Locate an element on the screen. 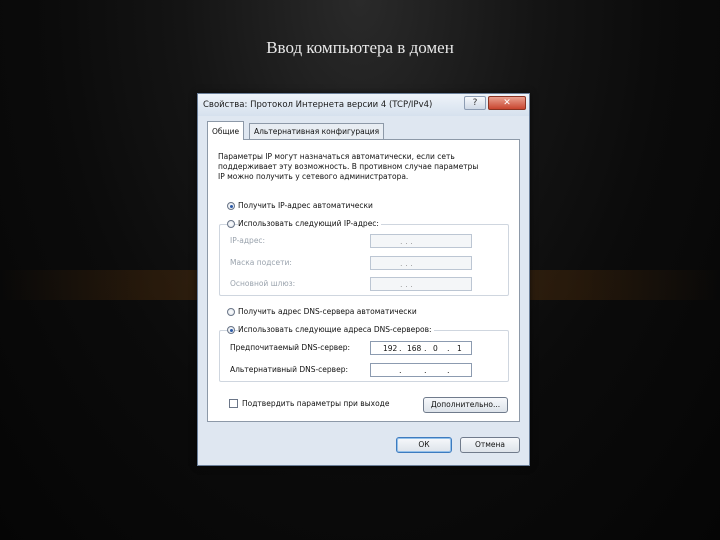 Image resolution: width=720 pixels, height=540 pixels. ip-address-input: . . . is located at coordinates (421, 241).